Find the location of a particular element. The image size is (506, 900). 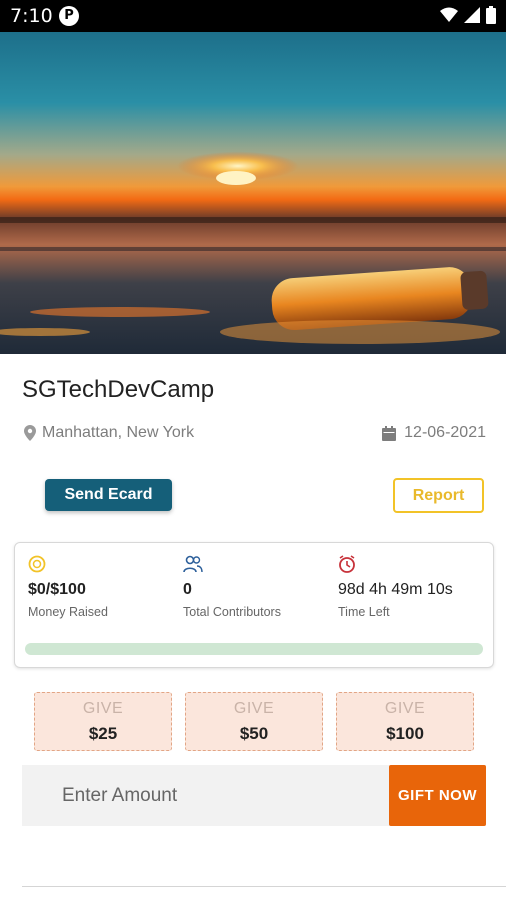

location-text: Manhattan, New York is located at coordinates (118, 432).